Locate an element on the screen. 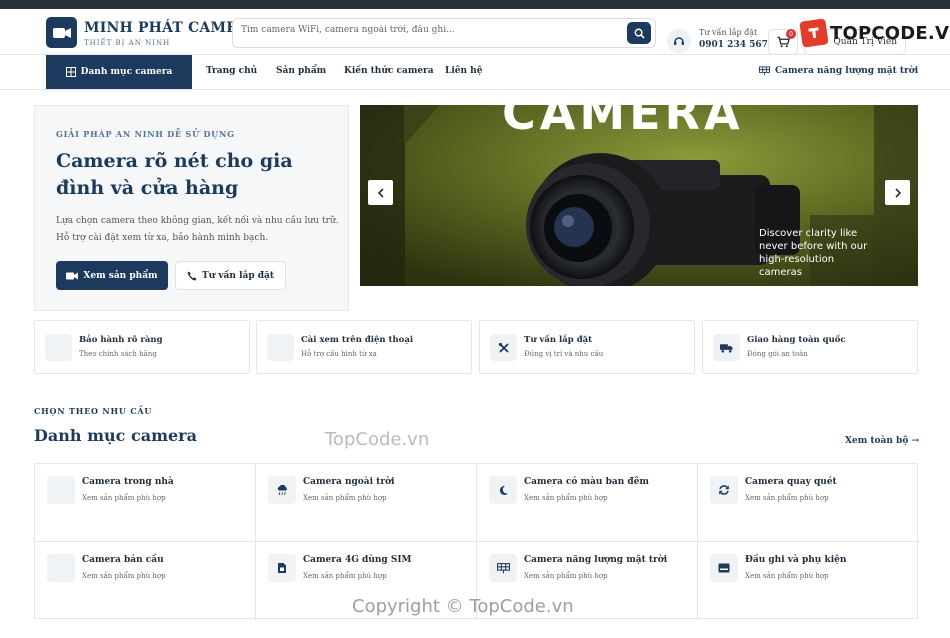 This screenshot has width=950, height=638. nav-link-contact: Liên hệ is located at coordinates (463, 71).